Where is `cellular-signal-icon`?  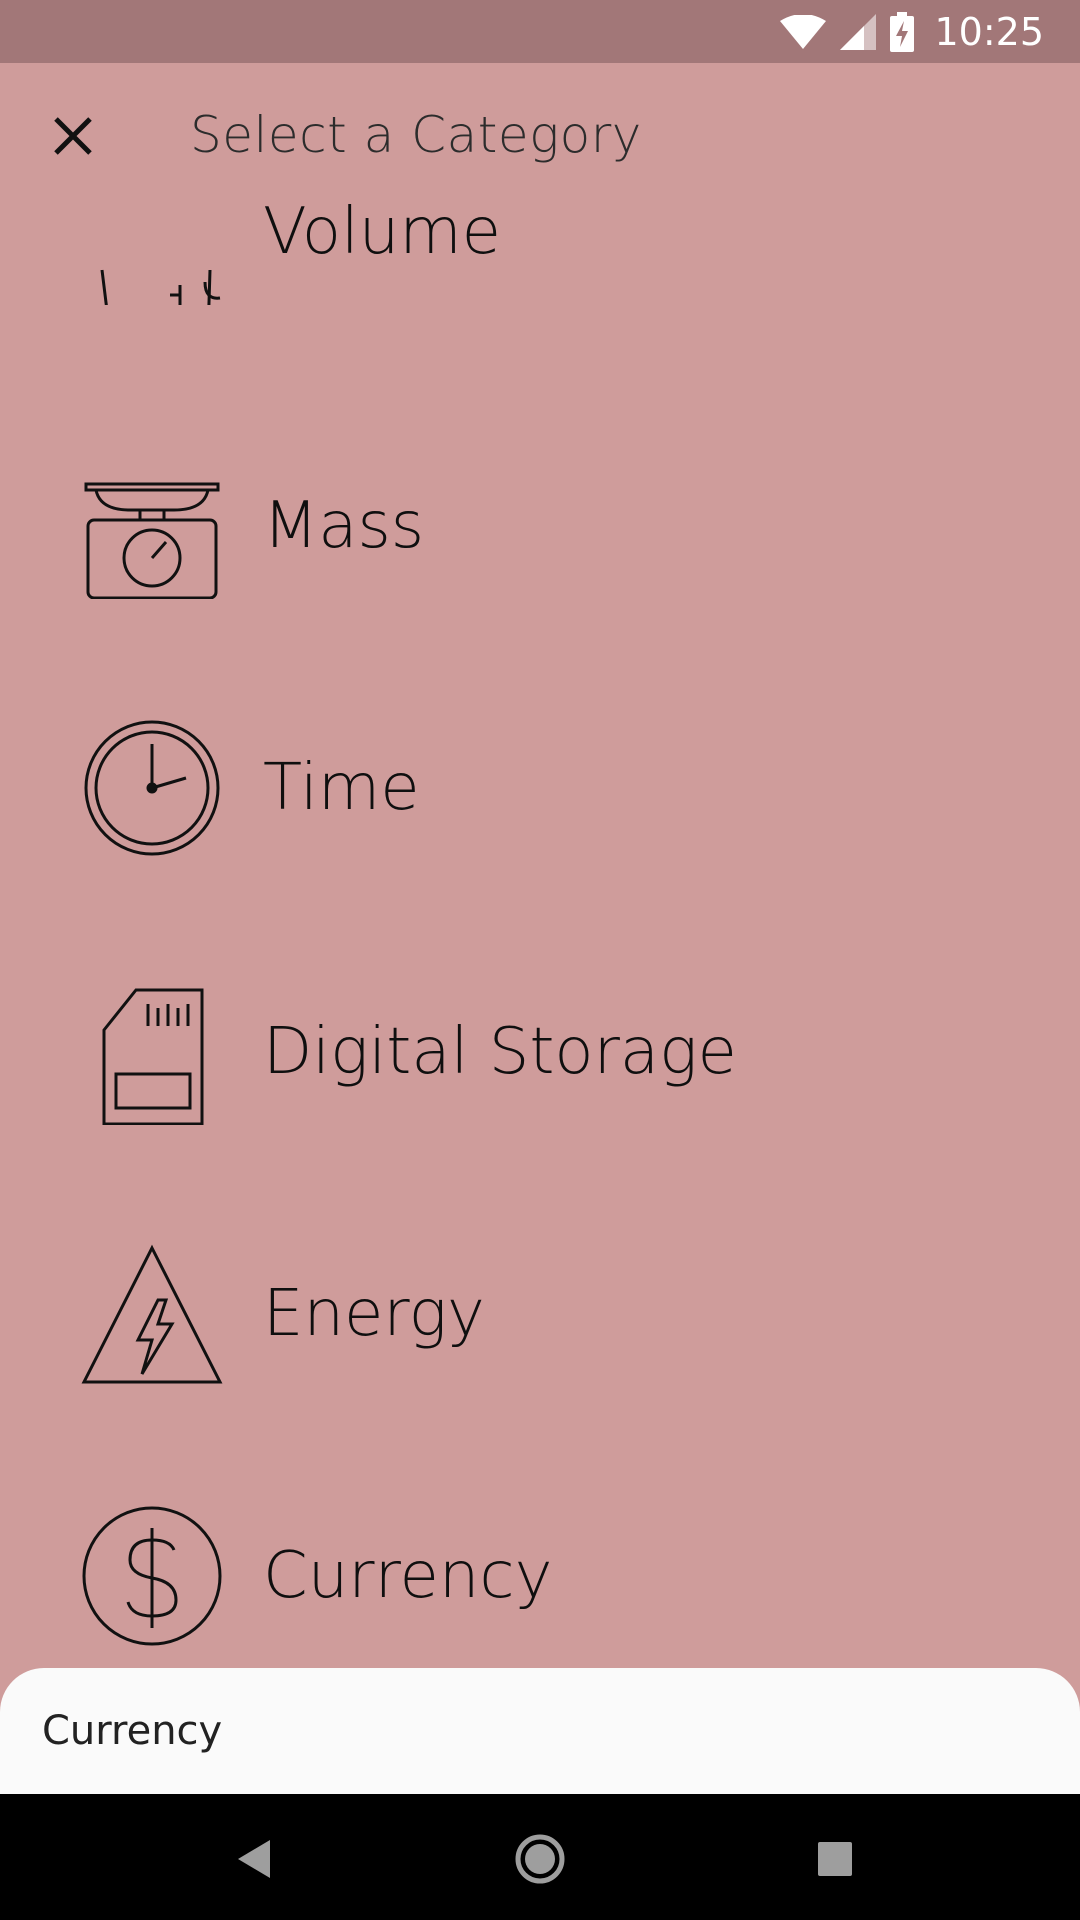
cellular-signal-icon is located at coordinates (858, 31).